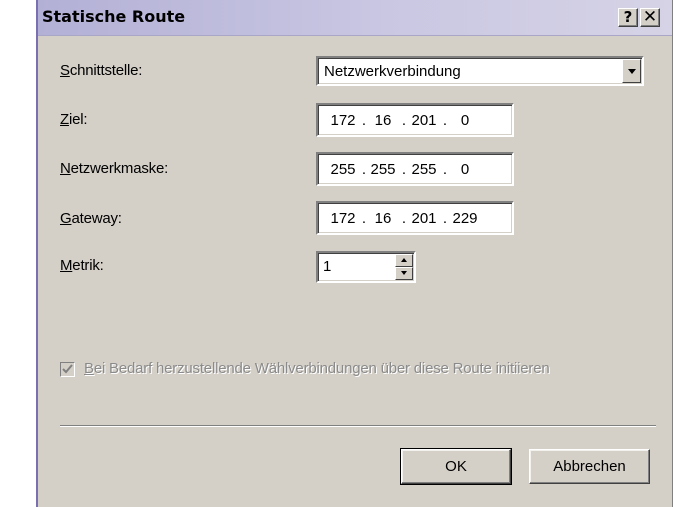  Describe the element at coordinates (114, 16) in the screenshot. I see `dialog-title: Statische Route` at that location.